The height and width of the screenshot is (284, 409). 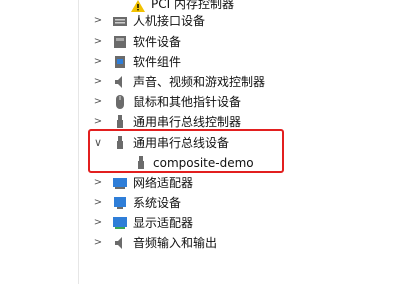 What do you see at coordinates (120, 42) in the screenshot?
I see `software-device-icon` at bounding box center [120, 42].